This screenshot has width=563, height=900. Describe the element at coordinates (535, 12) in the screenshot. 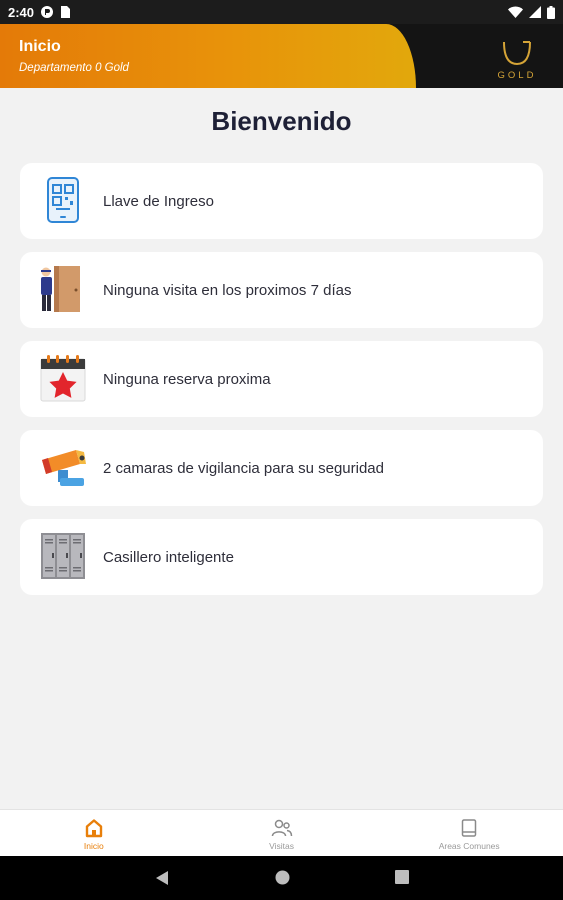

I see `signal-icon` at that location.